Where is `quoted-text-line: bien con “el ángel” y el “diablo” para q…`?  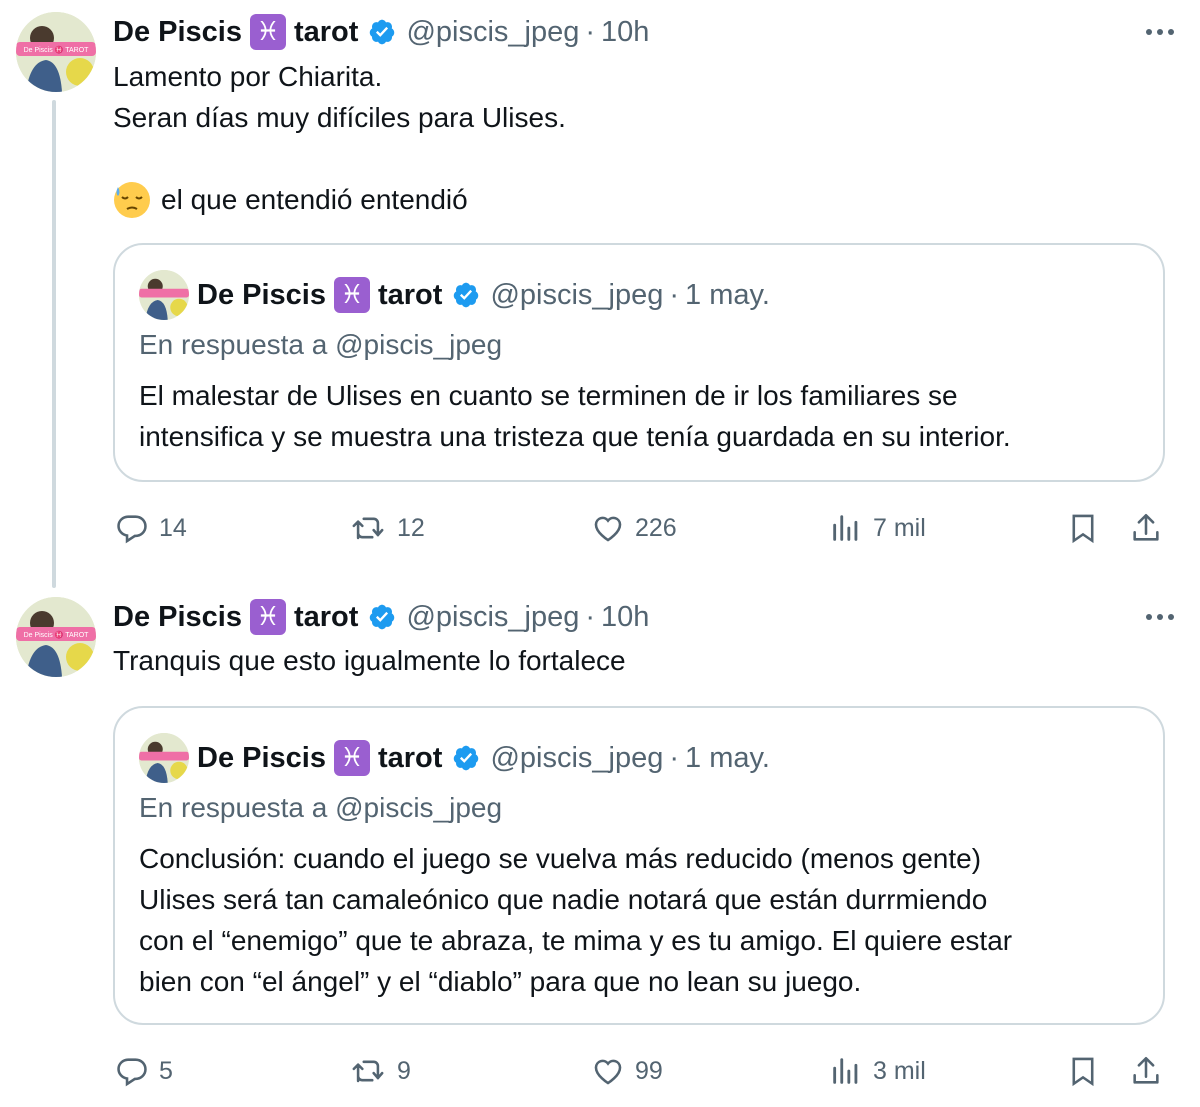 quoted-text-line: bien con “el ángel” y el “diablo” para q… is located at coordinates (500, 981).